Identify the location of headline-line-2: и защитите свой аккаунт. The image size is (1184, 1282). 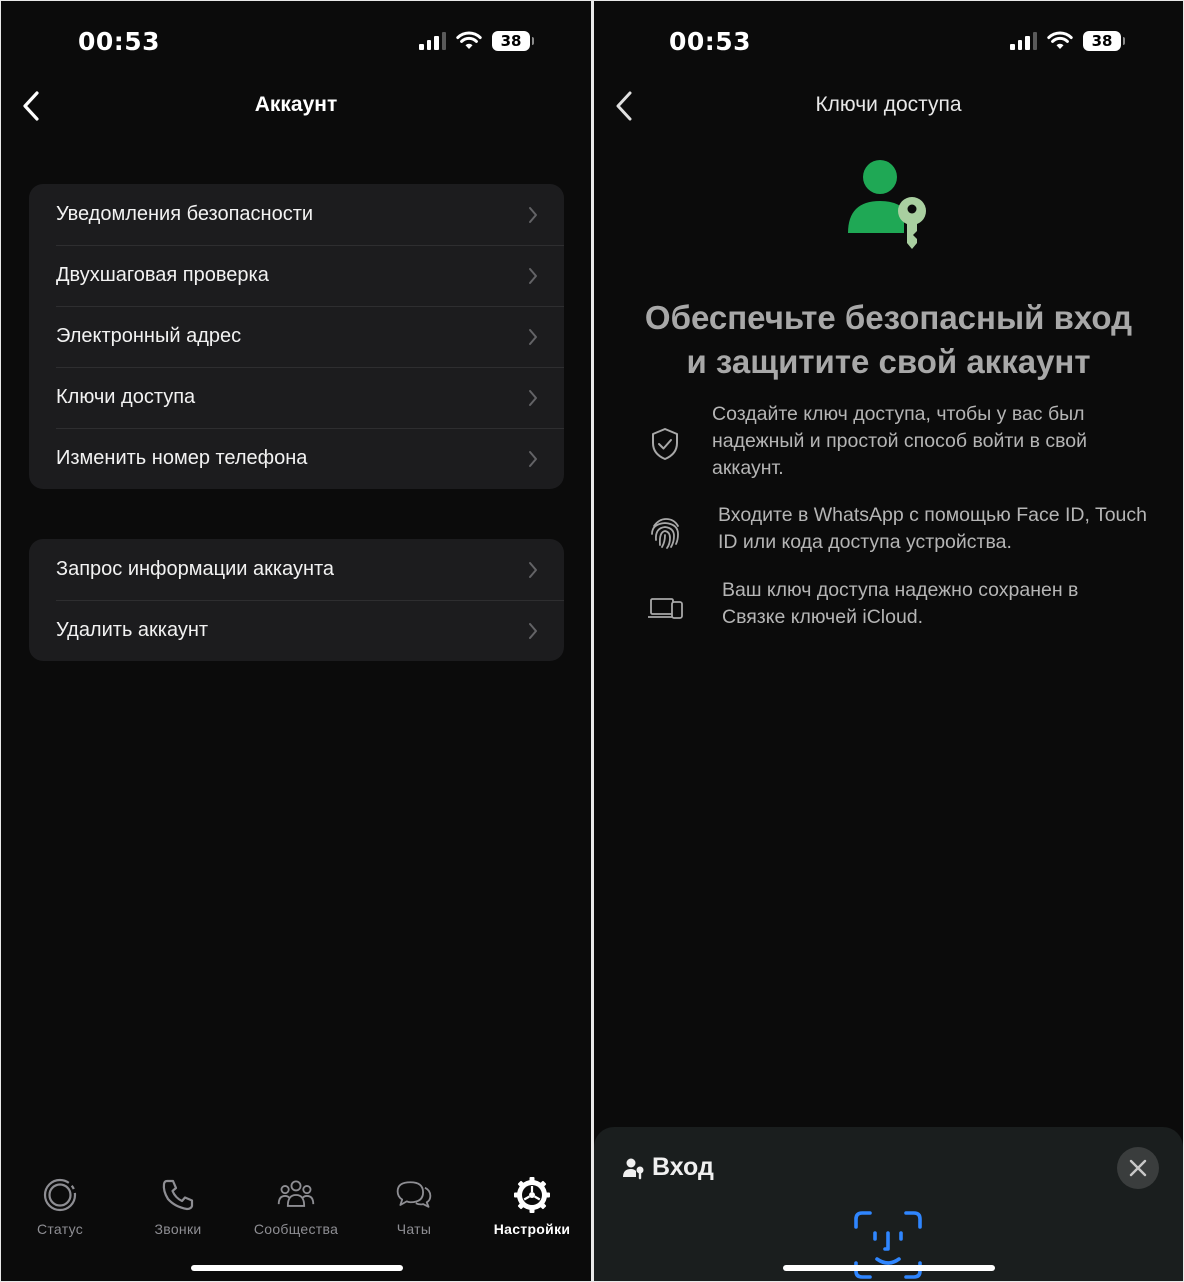
(888, 361).